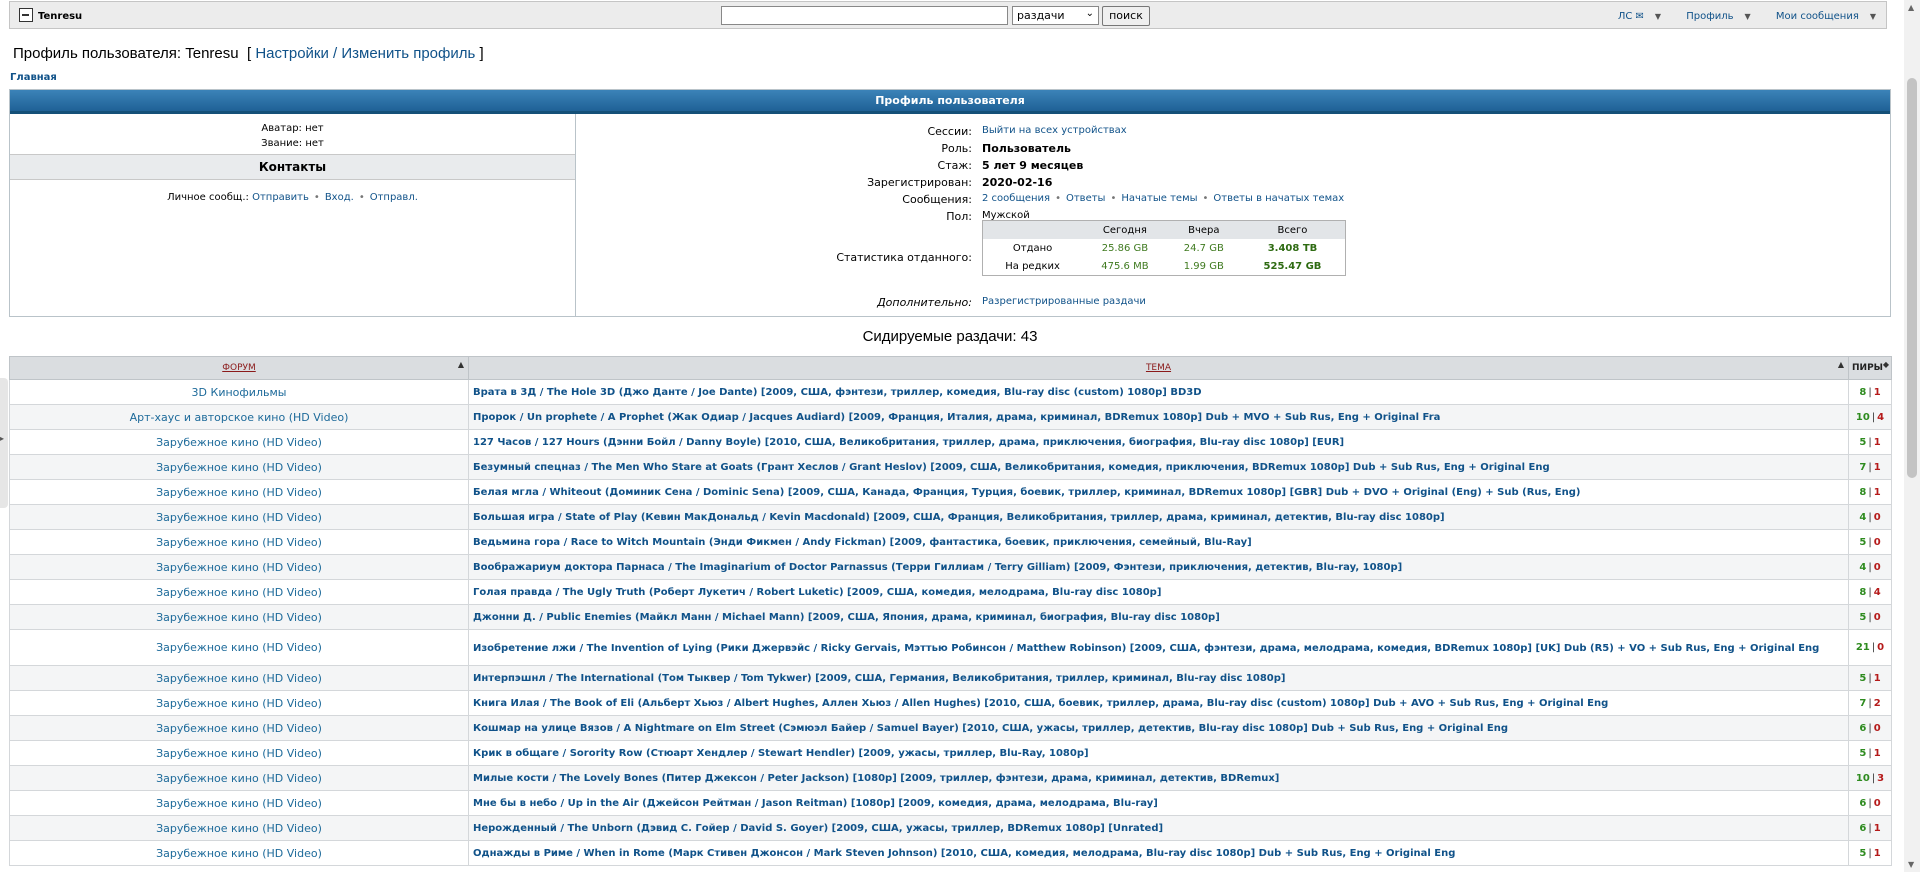 The image size is (1920, 872). I want to click on role-label: Роль:, so click(956, 148).